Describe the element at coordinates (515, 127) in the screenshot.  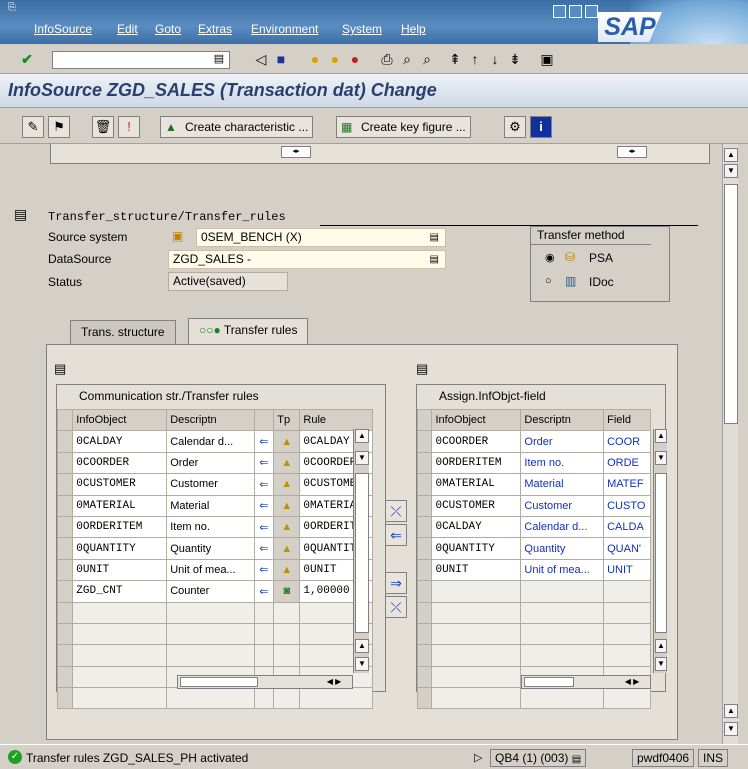
I see `object-directory-icon: ⚙` at that location.